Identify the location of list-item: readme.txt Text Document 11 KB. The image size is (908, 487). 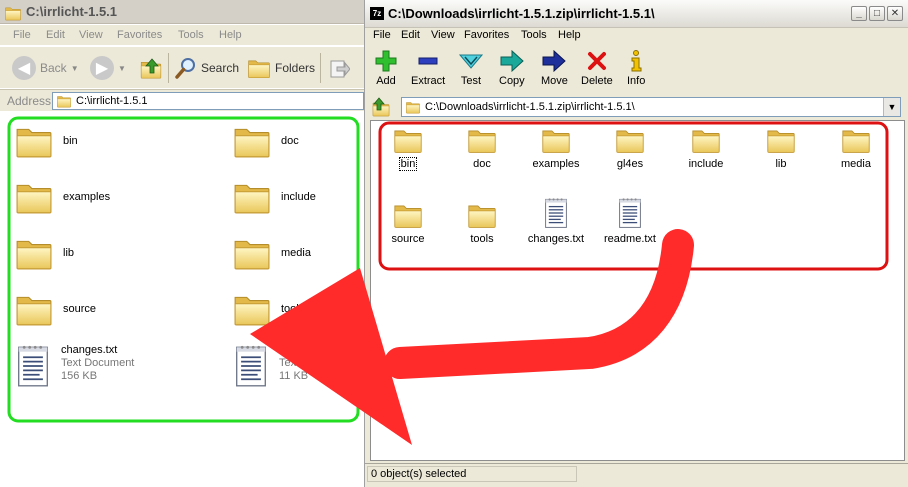
(292, 366).